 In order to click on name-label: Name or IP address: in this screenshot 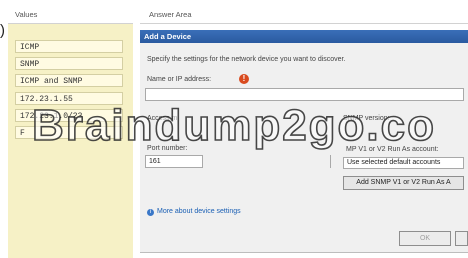, I will do `click(179, 79)`.